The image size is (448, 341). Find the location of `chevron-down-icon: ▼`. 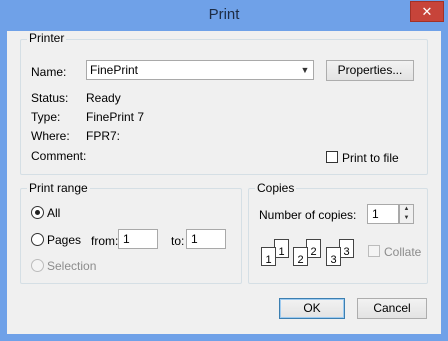

chevron-down-icon: ▼ is located at coordinates (305, 70).